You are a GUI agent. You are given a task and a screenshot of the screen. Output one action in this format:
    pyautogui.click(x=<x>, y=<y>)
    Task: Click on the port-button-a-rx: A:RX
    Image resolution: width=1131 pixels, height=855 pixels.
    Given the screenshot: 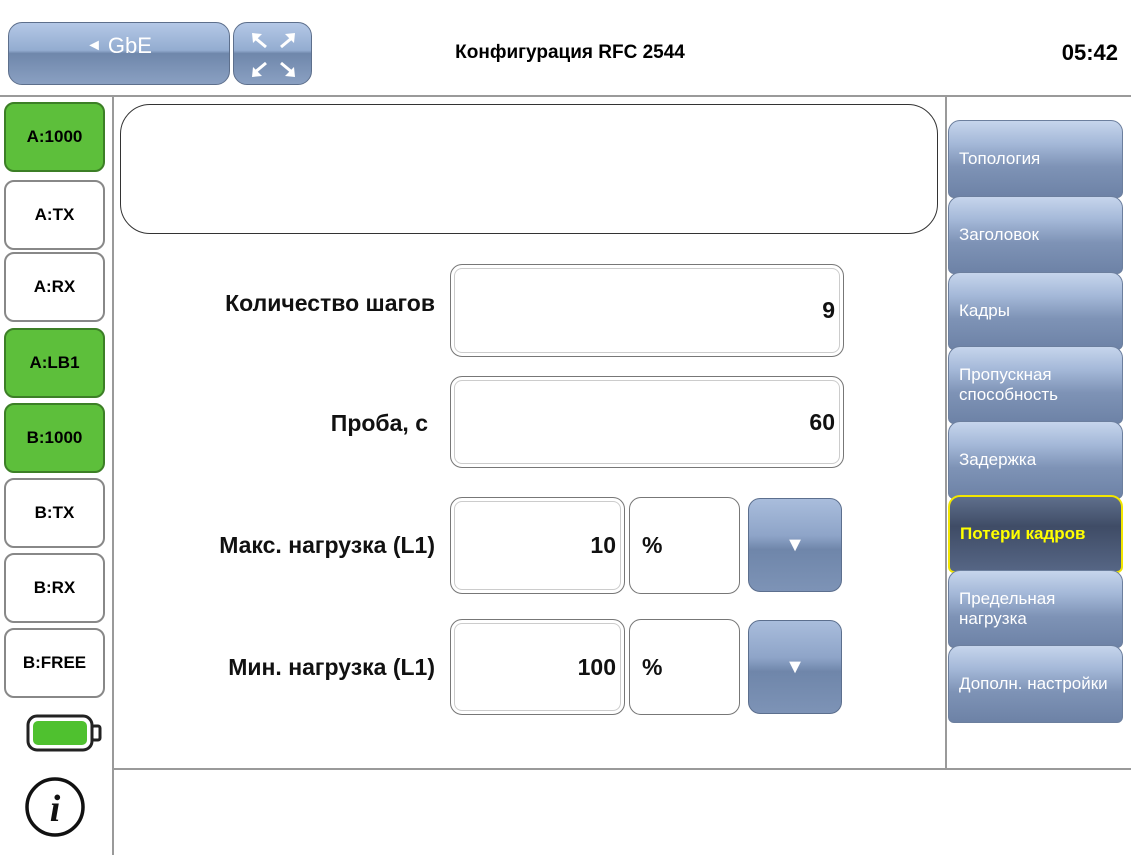 What is the action you would take?
    pyautogui.click(x=54, y=287)
    